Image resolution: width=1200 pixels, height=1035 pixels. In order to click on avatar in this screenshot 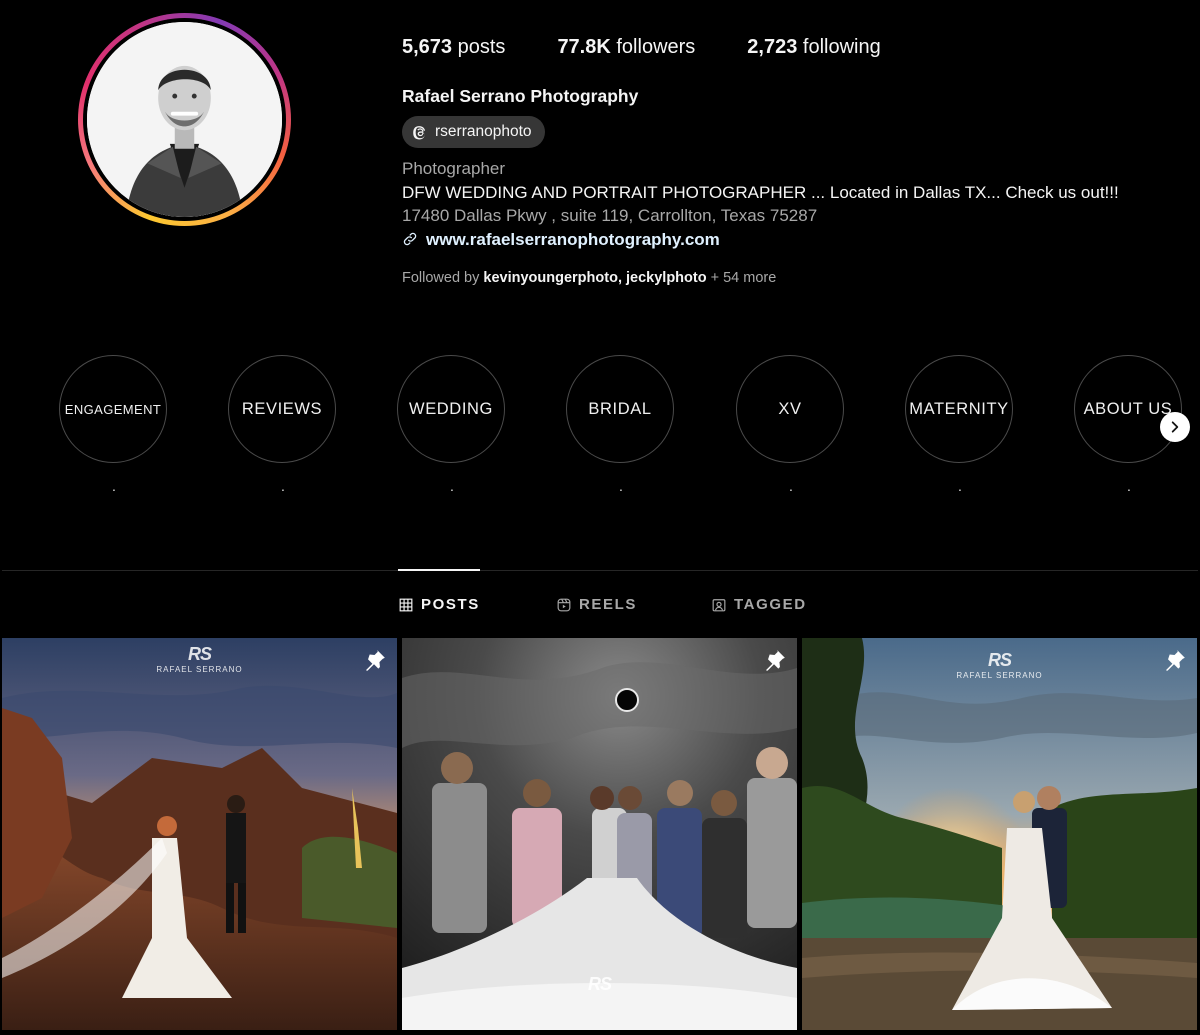, I will do `click(184, 119)`.